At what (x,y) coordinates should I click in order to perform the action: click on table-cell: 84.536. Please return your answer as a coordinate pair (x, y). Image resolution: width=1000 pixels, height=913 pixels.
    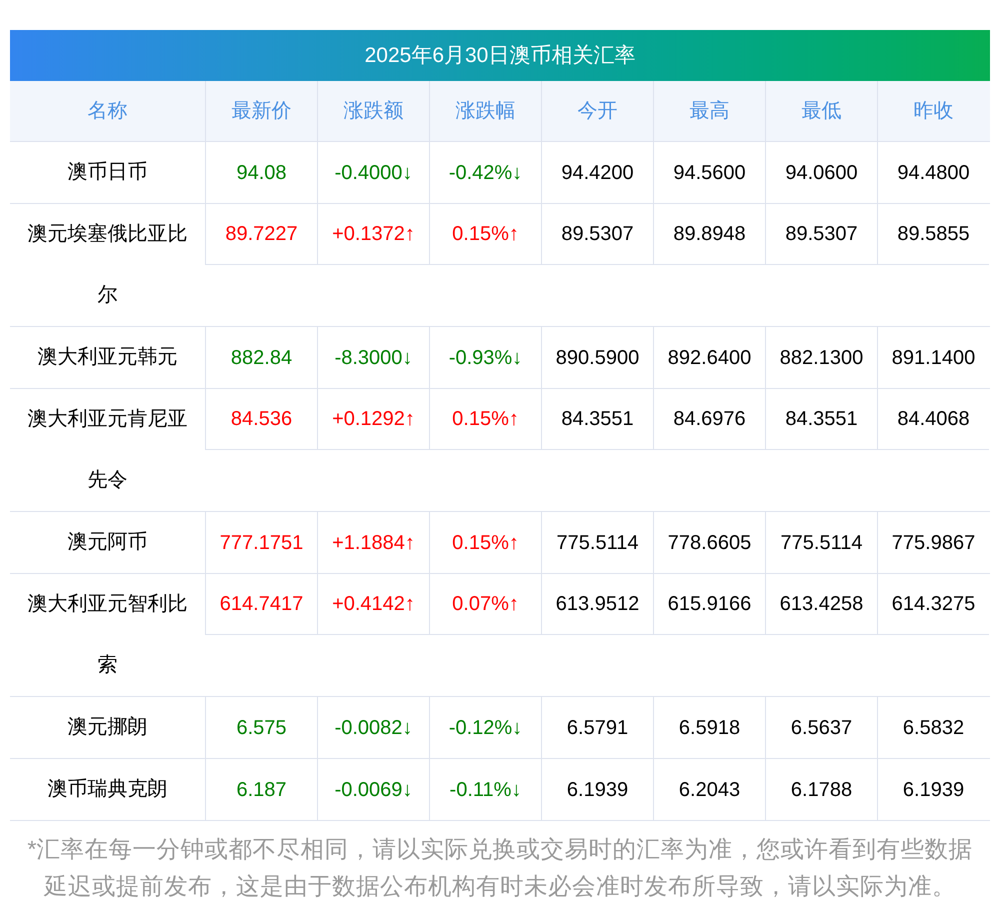
    Looking at the image, I should click on (261, 419).